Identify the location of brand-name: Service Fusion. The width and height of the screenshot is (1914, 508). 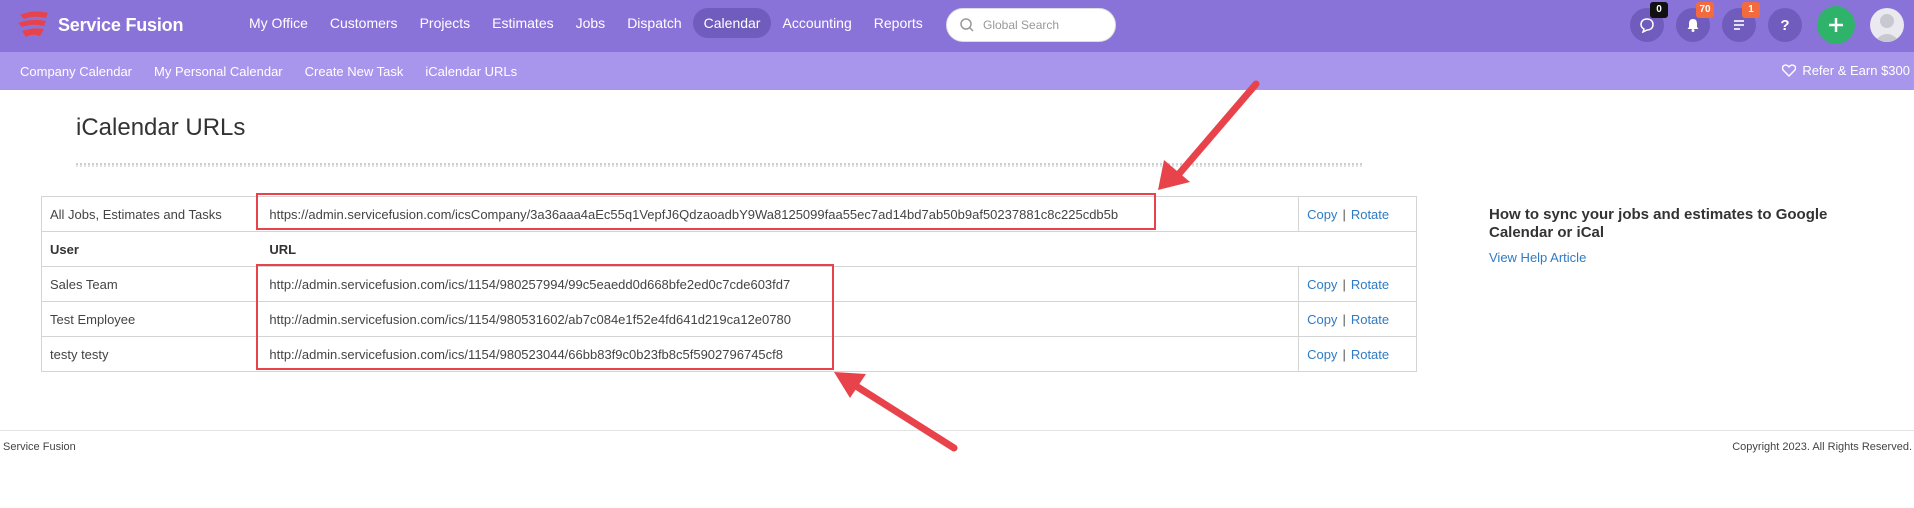
(121, 24).